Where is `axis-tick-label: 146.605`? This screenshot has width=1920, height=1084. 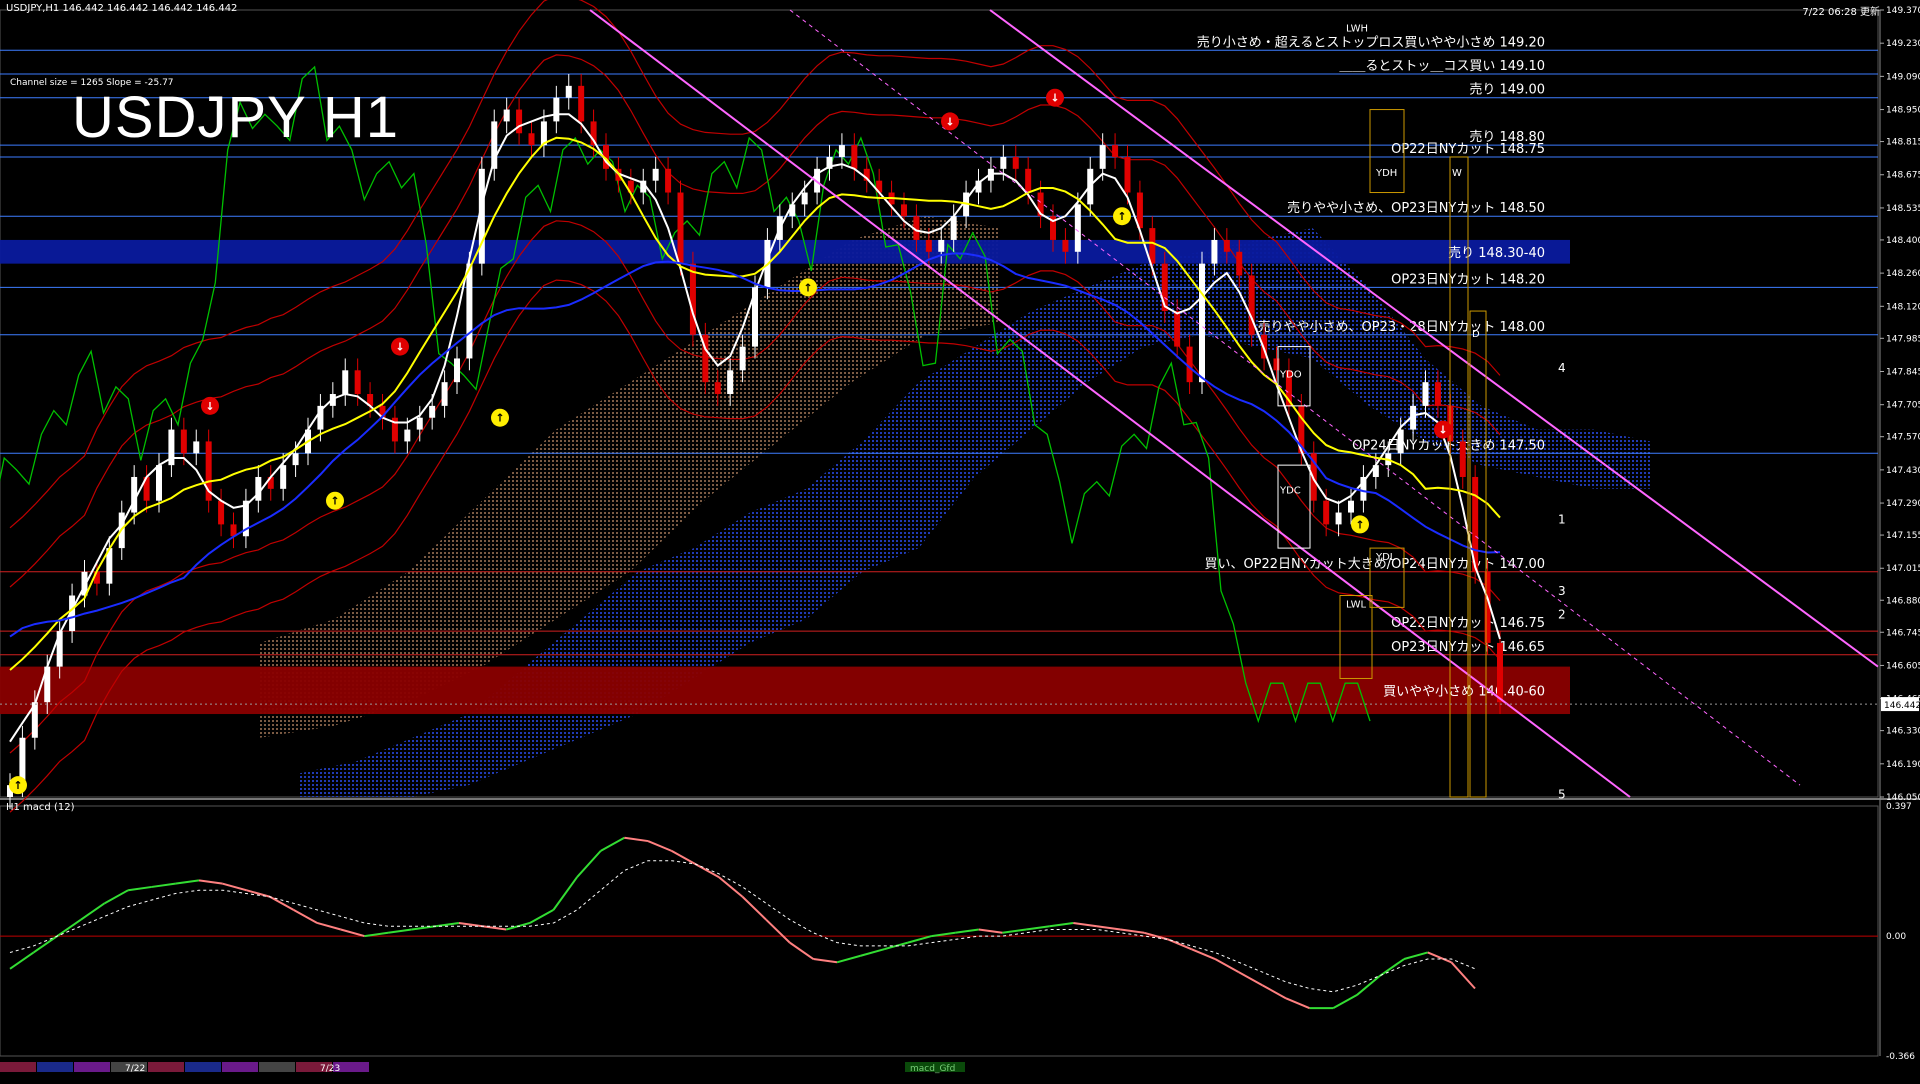 axis-tick-label: 146.605 is located at coordinates (1903, 666).